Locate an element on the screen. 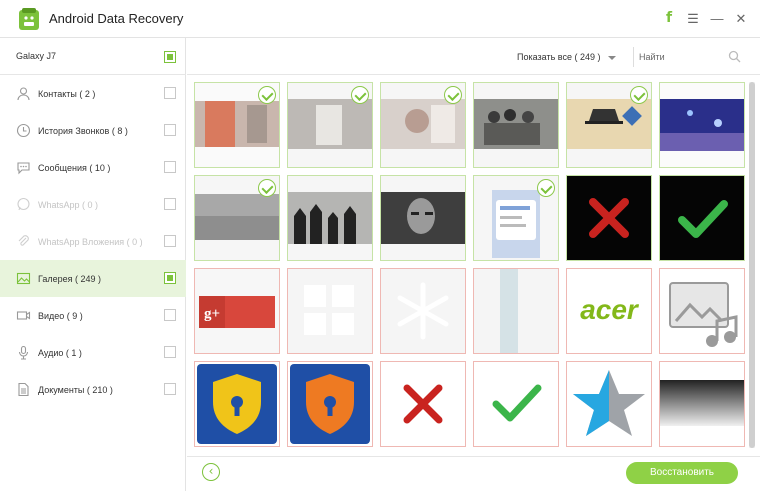 This screenshot has height=491, width=760. document-icon is located at coordinates (23, 389).